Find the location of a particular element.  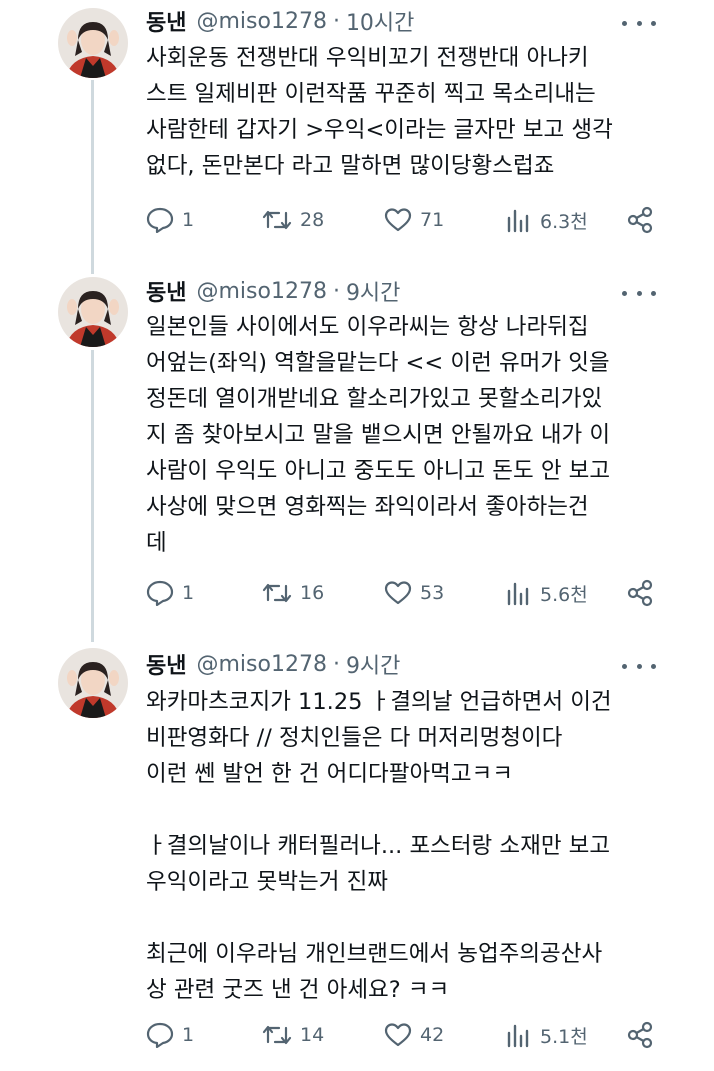

like-count: 42 is located at coordinates (432, 1035).